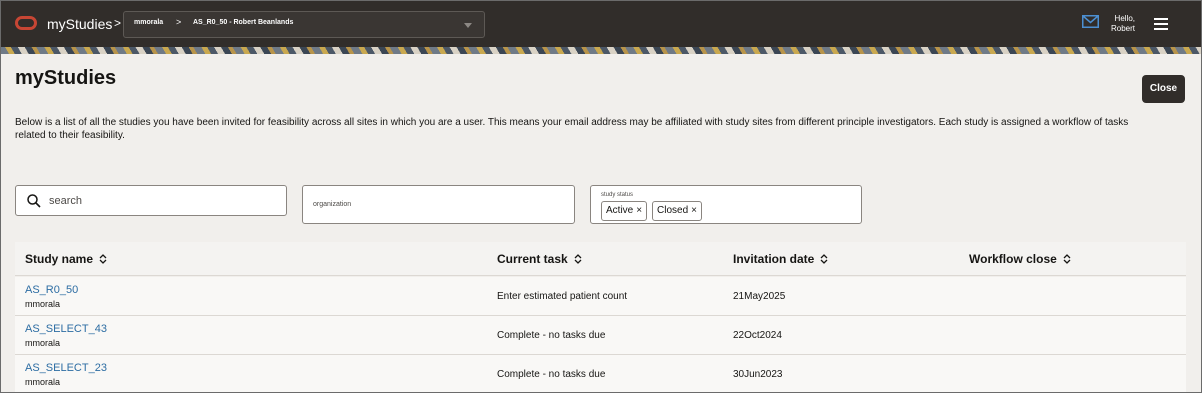 Image resolution: width=1202 pixels, height=393 pixels. Describe the element at coordinates (51, 290) in the screenshot. I see `study-name-link: AS_R0_50` at that location.